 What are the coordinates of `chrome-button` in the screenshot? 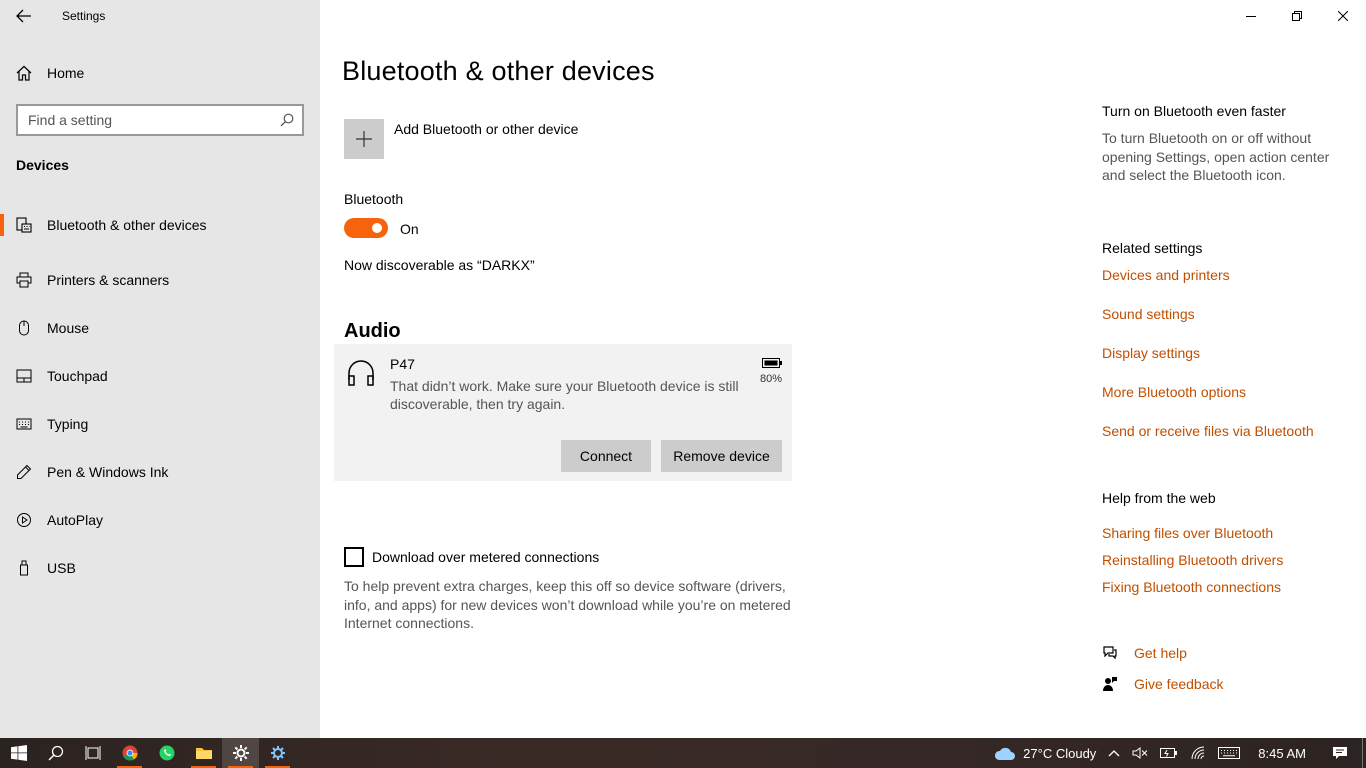 It's located at (129, 753).